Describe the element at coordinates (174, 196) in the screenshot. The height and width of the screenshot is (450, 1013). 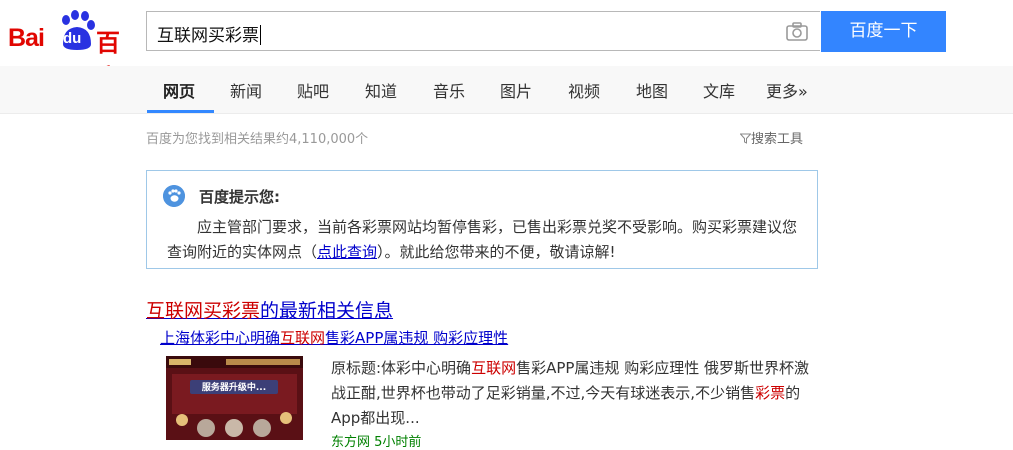
I see `paw-icon` at that location.